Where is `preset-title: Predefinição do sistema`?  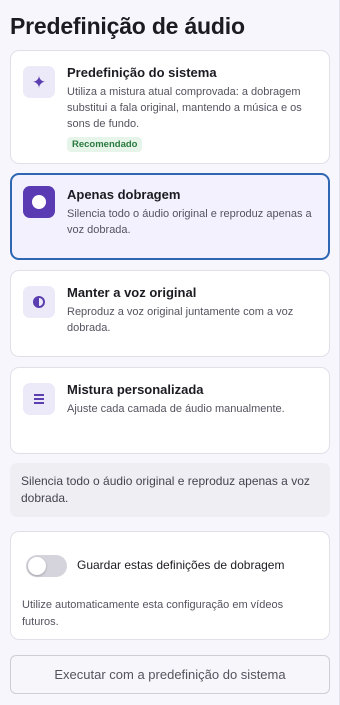 preset-title: Predefinição do sistema is located at coordinates (142, 72).